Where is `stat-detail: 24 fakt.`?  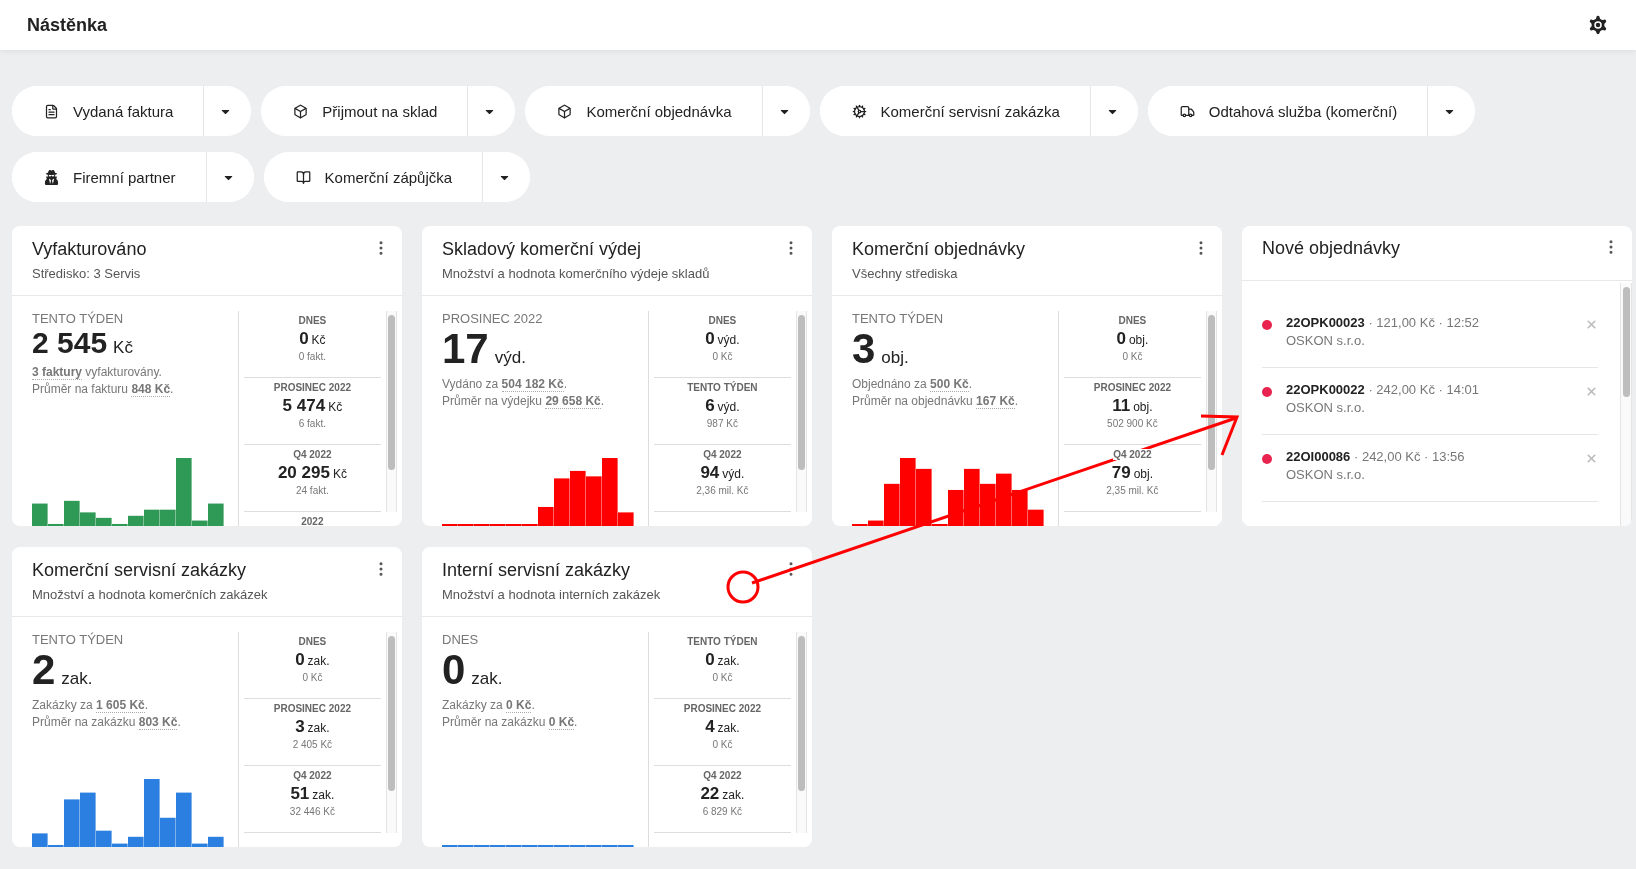 stat-detail: 24 fakt. is located at coordinates (312, 490).